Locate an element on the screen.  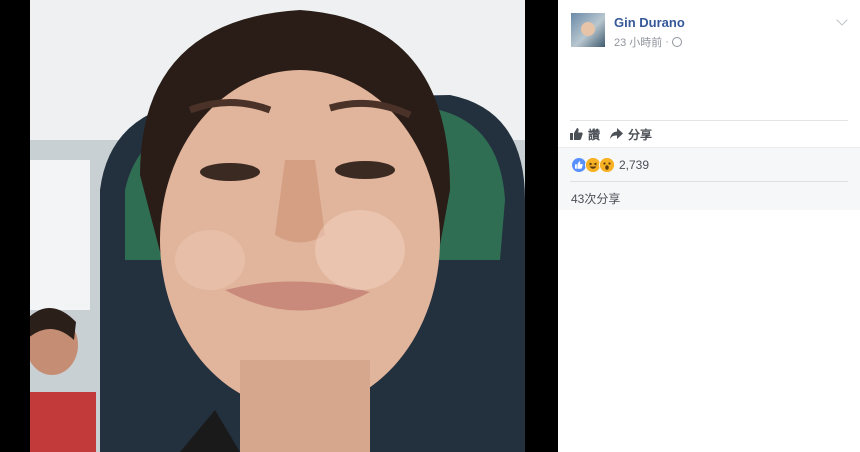
share-button: 分享 is located at coordinates (631, 134).